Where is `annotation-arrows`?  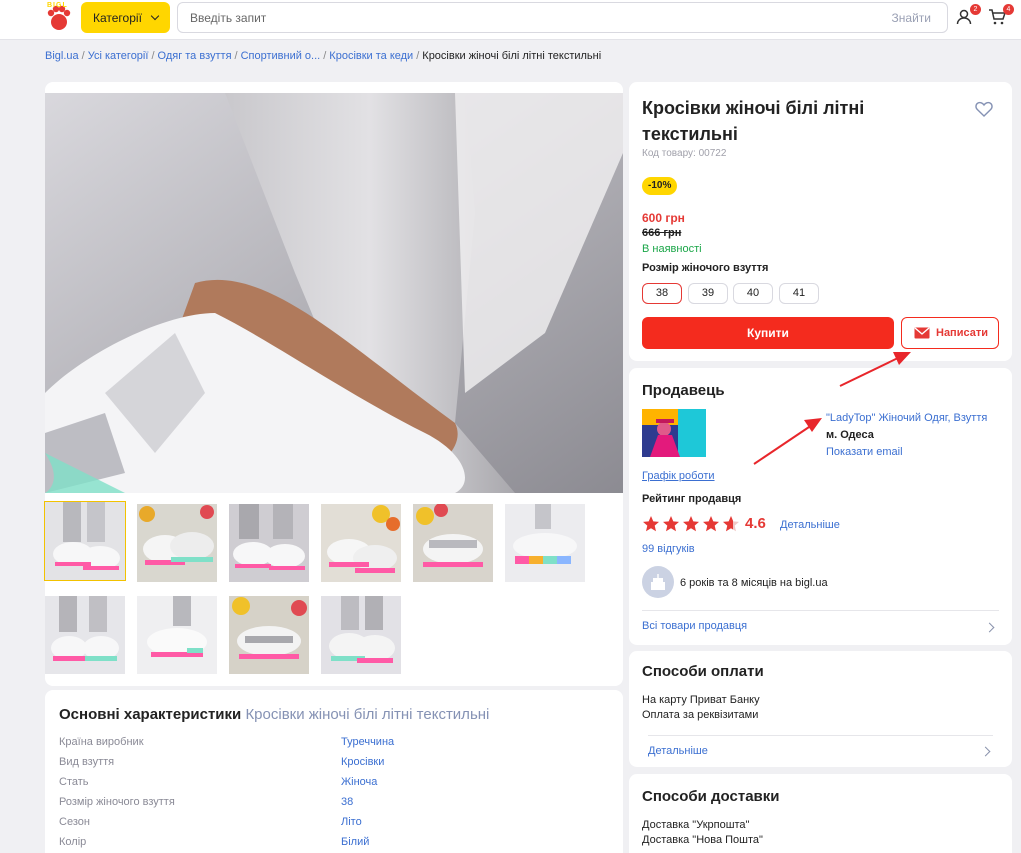
annotation-arrows is located at coordinates (832, 408).